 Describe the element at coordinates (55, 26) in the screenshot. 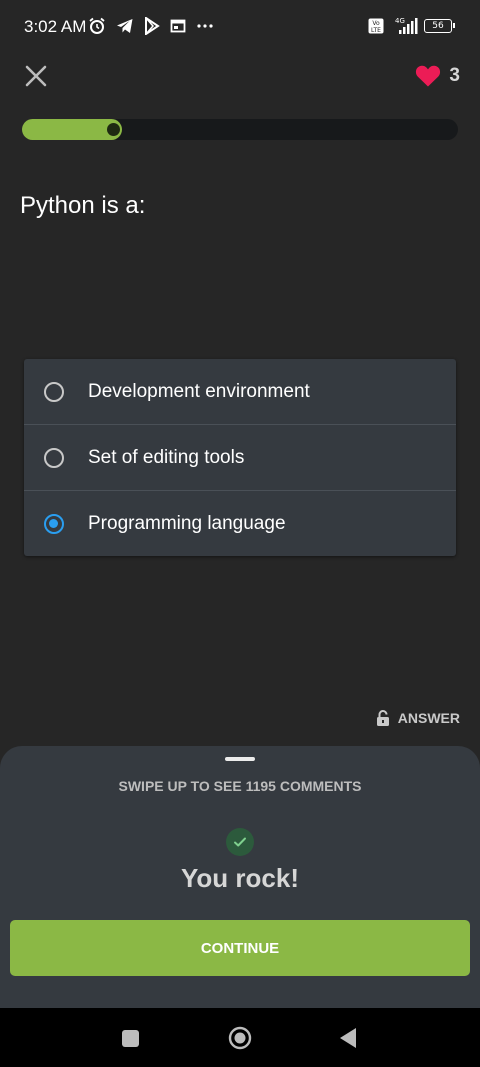

I see `status-time: 3:02 AM` at that location.